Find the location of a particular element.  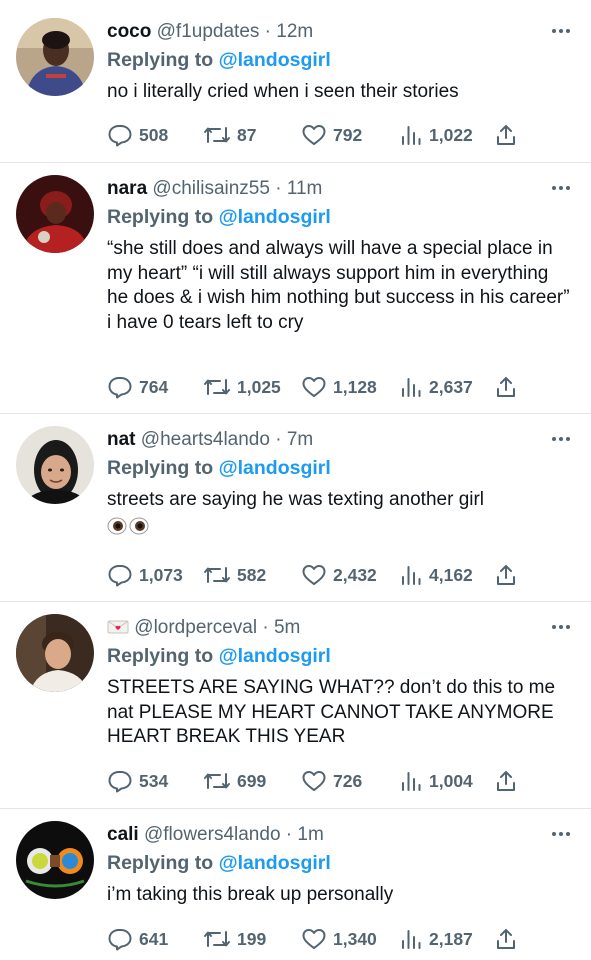

user-handle: @hearts4lando is located at coordinates (205, 439).